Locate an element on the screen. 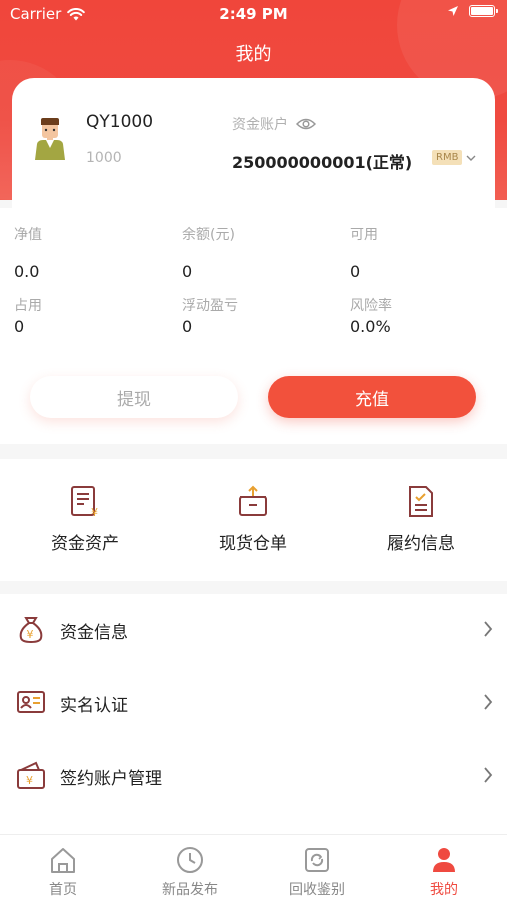  recycle-icon is located at coordinates (317, 860).